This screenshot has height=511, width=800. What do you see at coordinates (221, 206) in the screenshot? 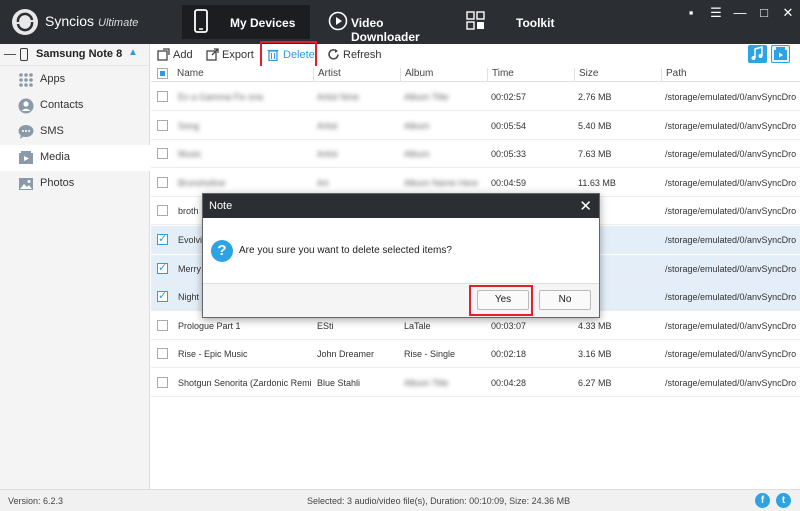
I see `dialog-title: Note` at bounding box center [221, 206].